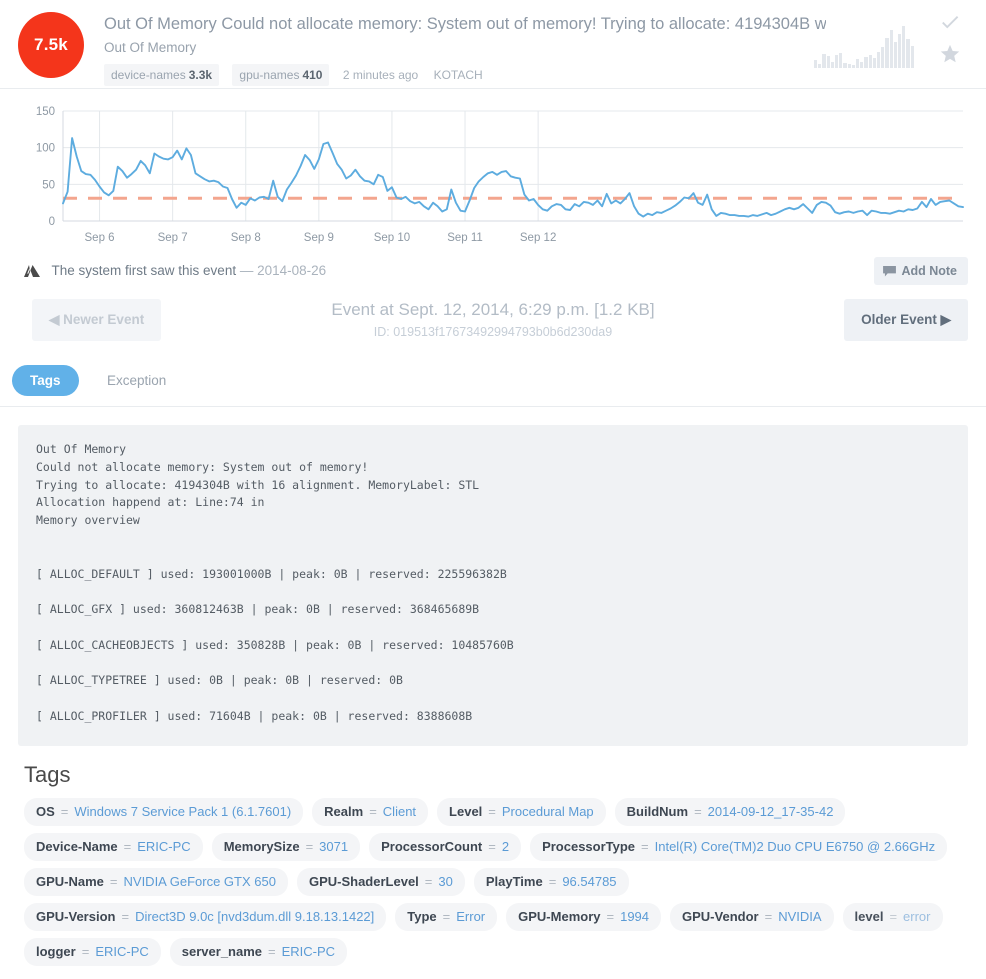  What do you see at coordinates (548, 812) in the screenshot?
I see `tag-value: Procedural Map` at bounding box center [548, 812].